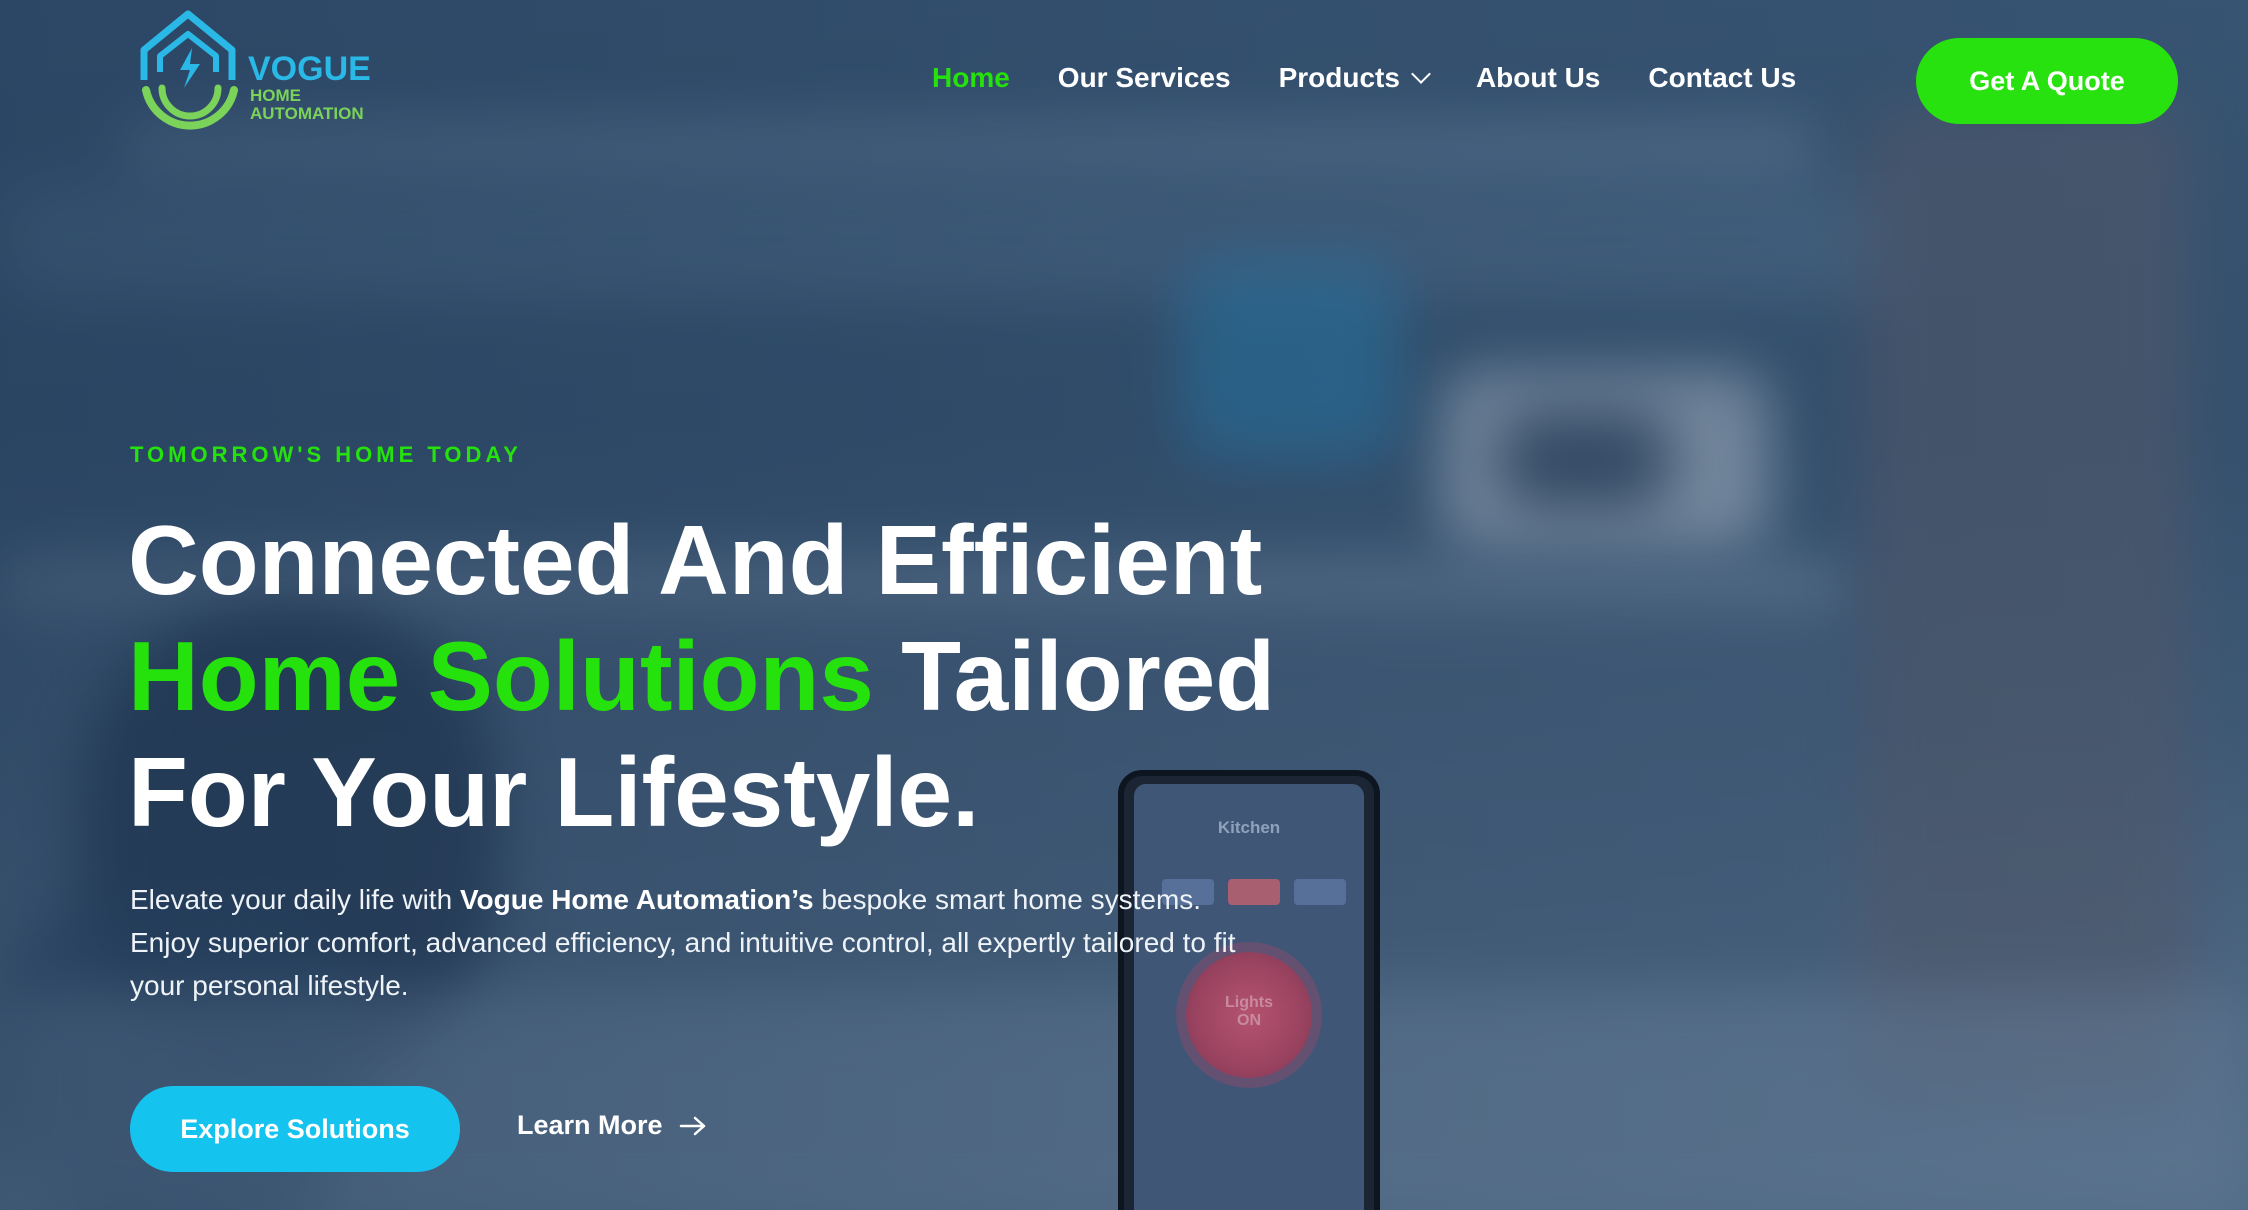  I want to click on nav-item-label: Our Services, so click(1144, 77).